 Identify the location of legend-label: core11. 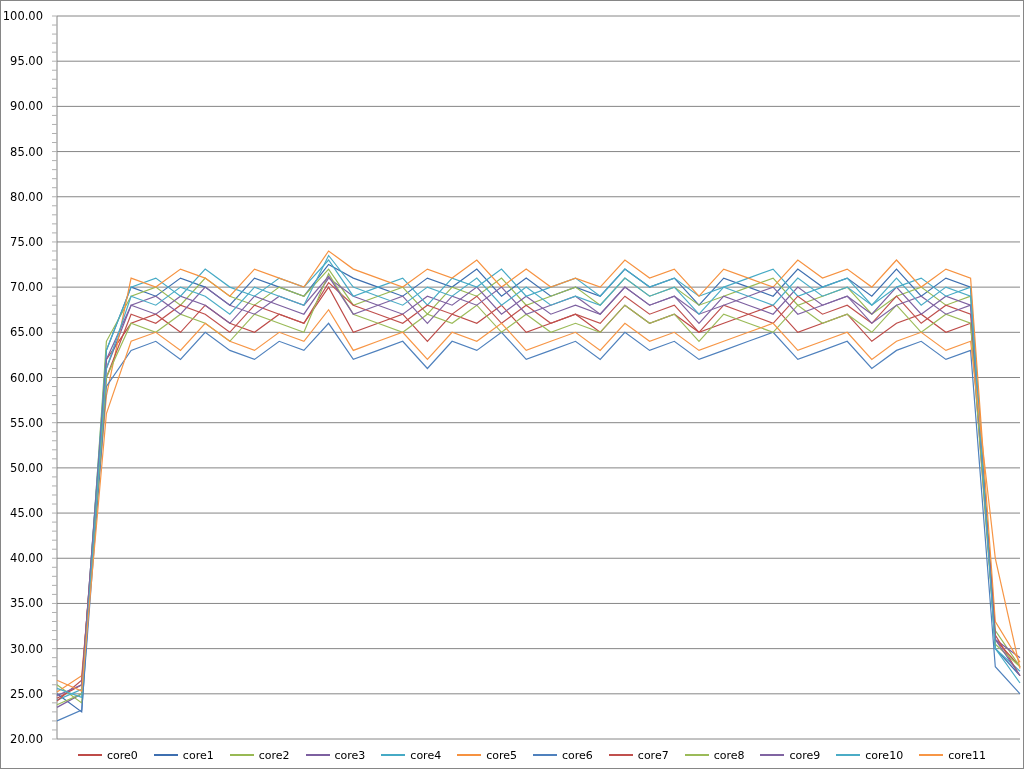
(967, 755).